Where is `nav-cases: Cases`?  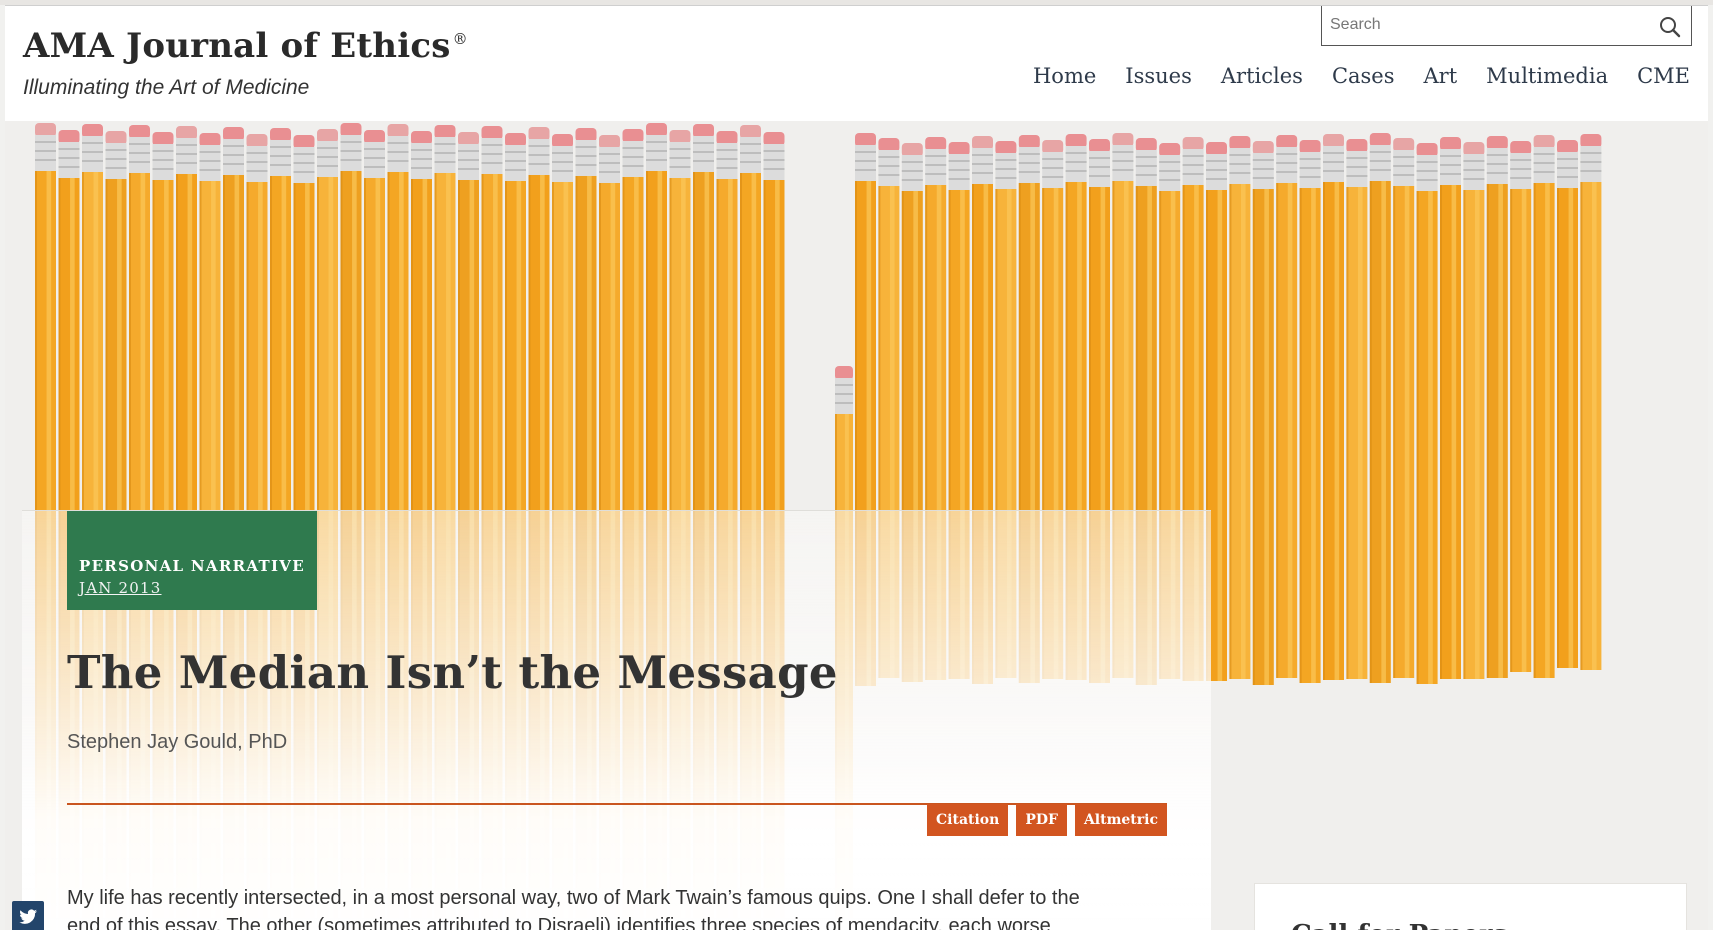 nav-cases: Cases is located at coordinates (1363, 76).